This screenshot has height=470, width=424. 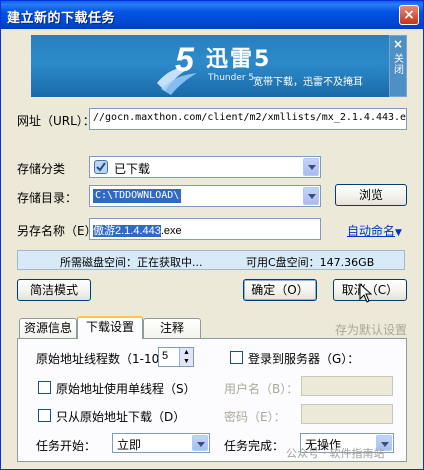 What do you see at coordinates (371, 329) in the screenshot?
I see `save-default-link: 存为默认设置` at bounding box center [371, 329].